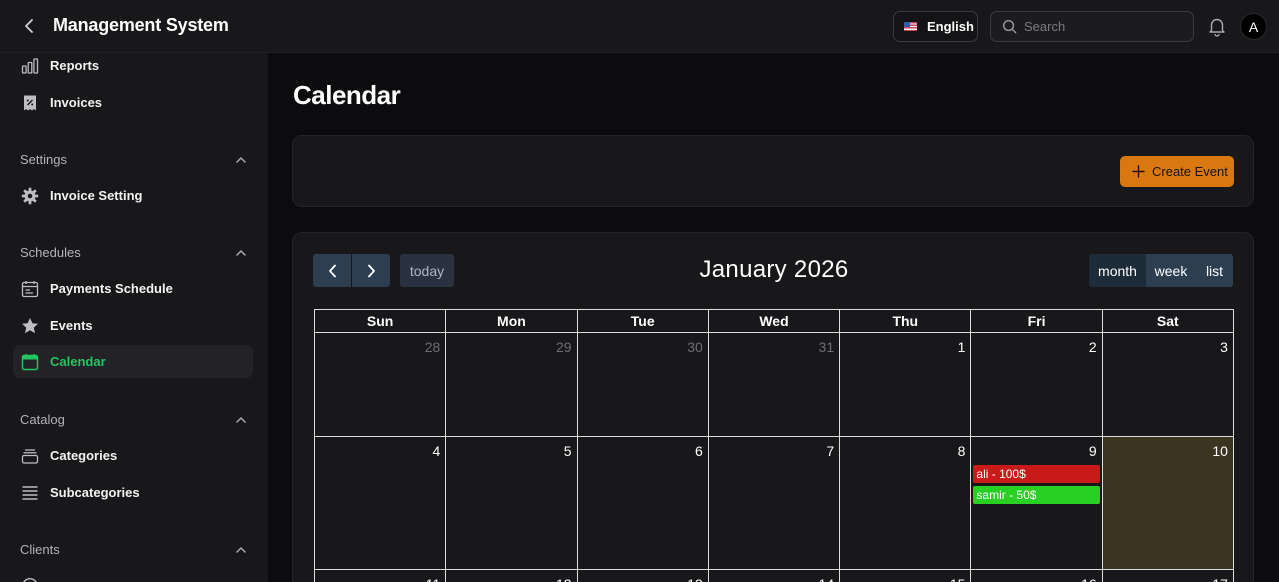  I want to click on bell-icon, so click(1217, 27).